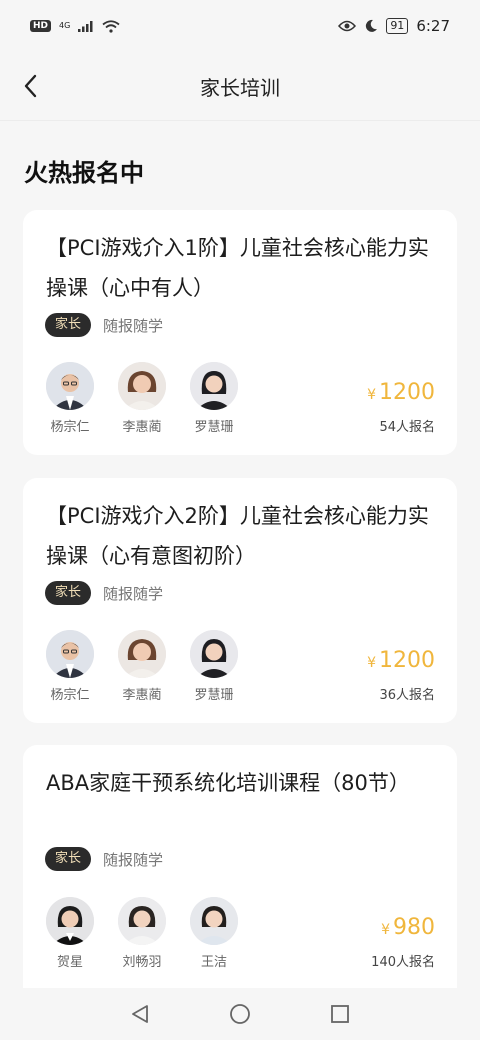  Describe the element at coordinates (340, 1014) in the screenshot. I see `recents-square-icon` at that location.